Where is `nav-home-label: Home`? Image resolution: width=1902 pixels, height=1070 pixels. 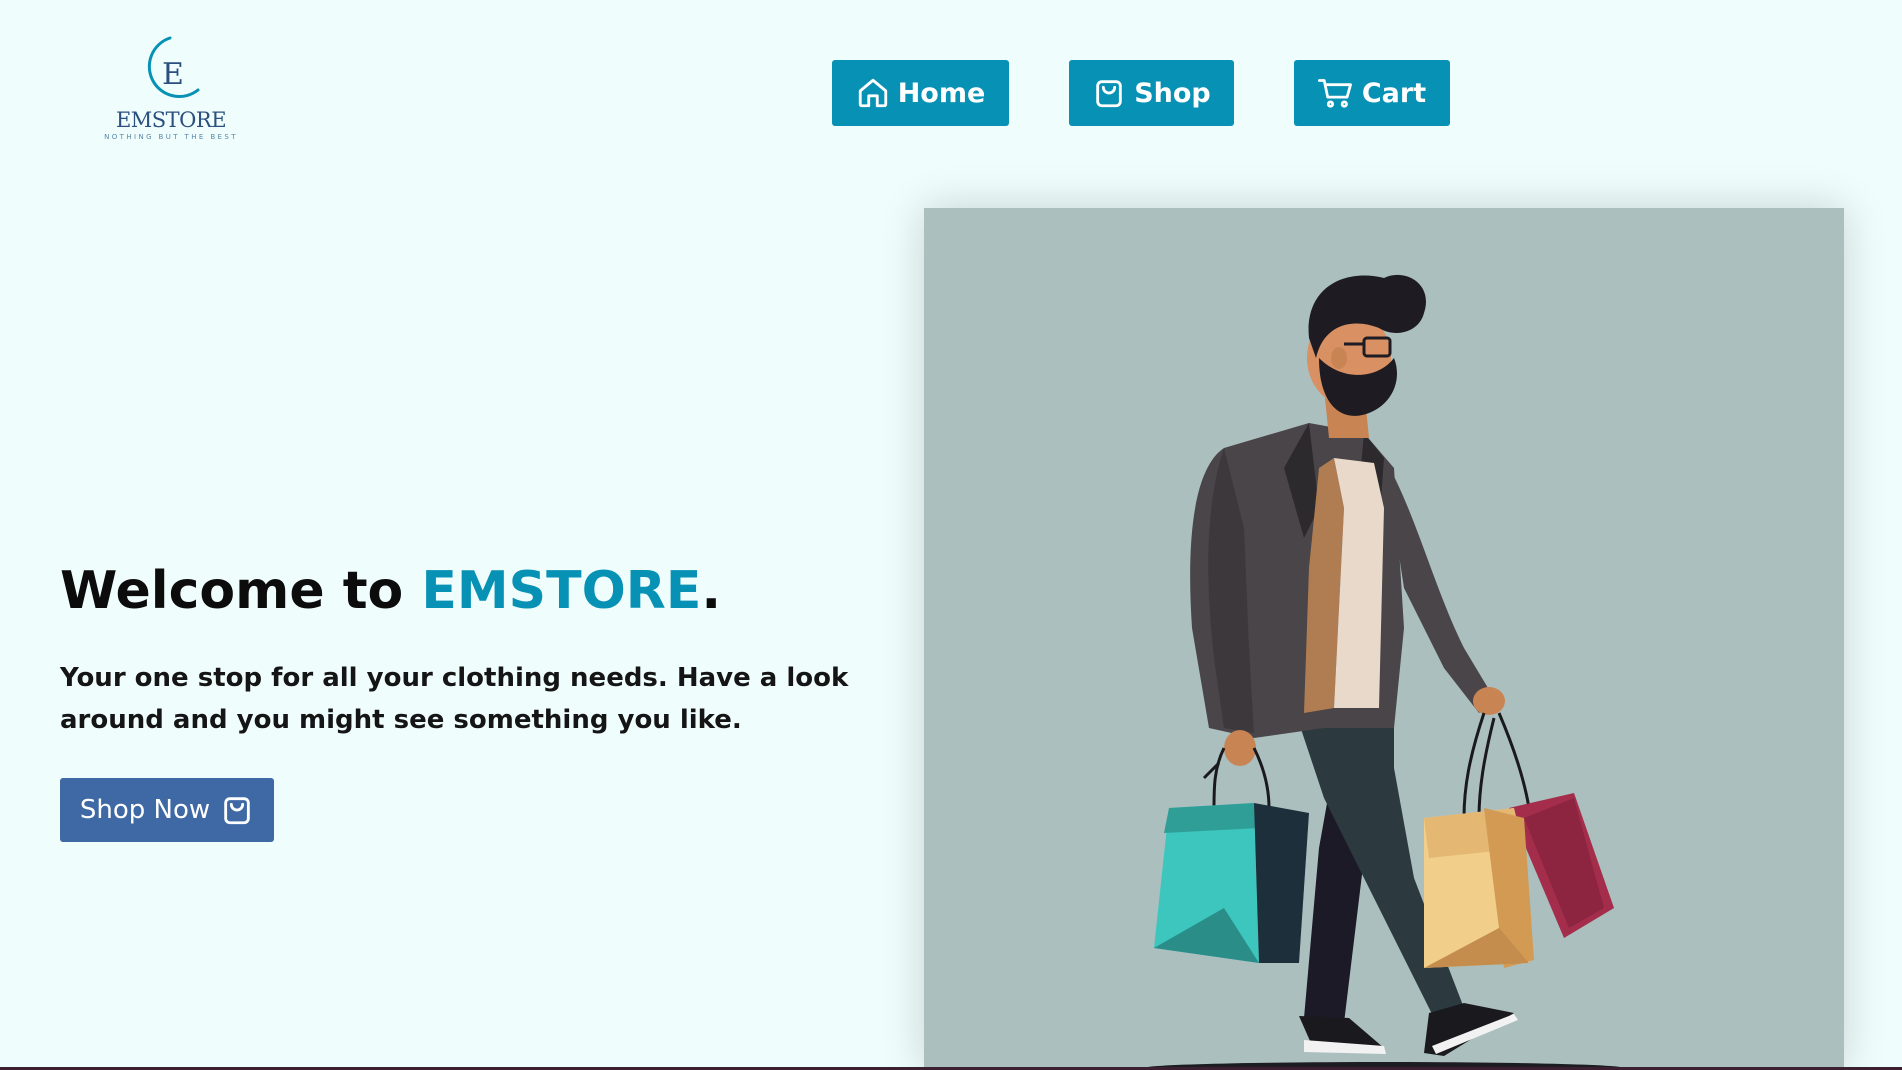 nav-home-label: Home is located at coordinates (941, 93).